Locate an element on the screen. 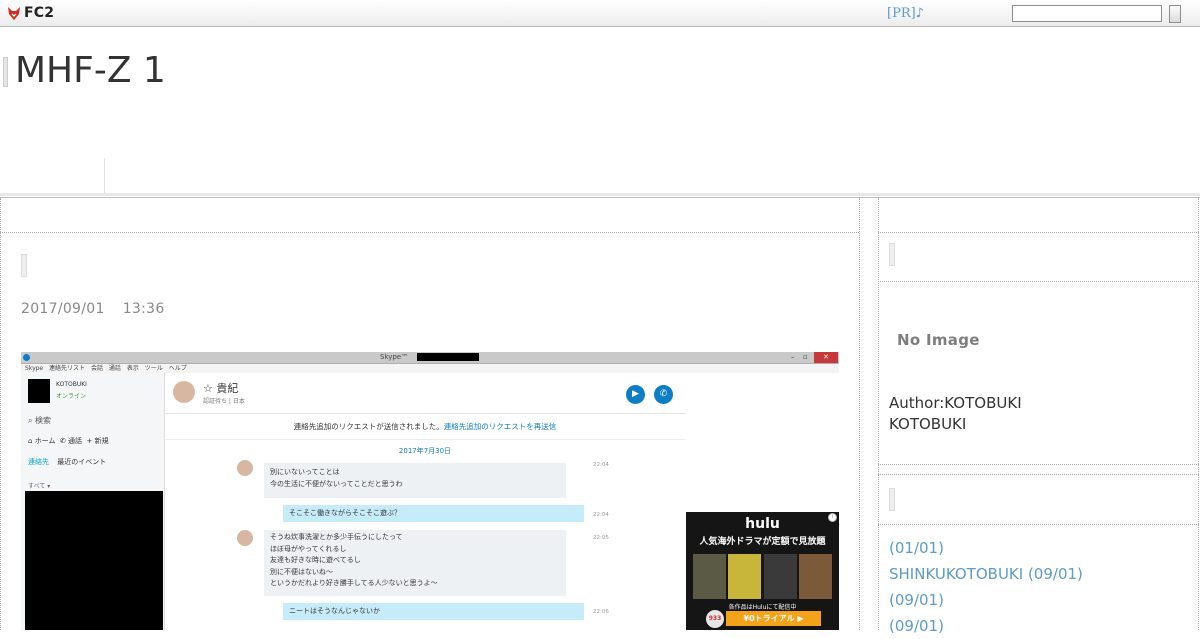 The width and height of the screenshot is (1200, 639). skype-search: ⌕ 検索 is located at coordinates (39, 420).